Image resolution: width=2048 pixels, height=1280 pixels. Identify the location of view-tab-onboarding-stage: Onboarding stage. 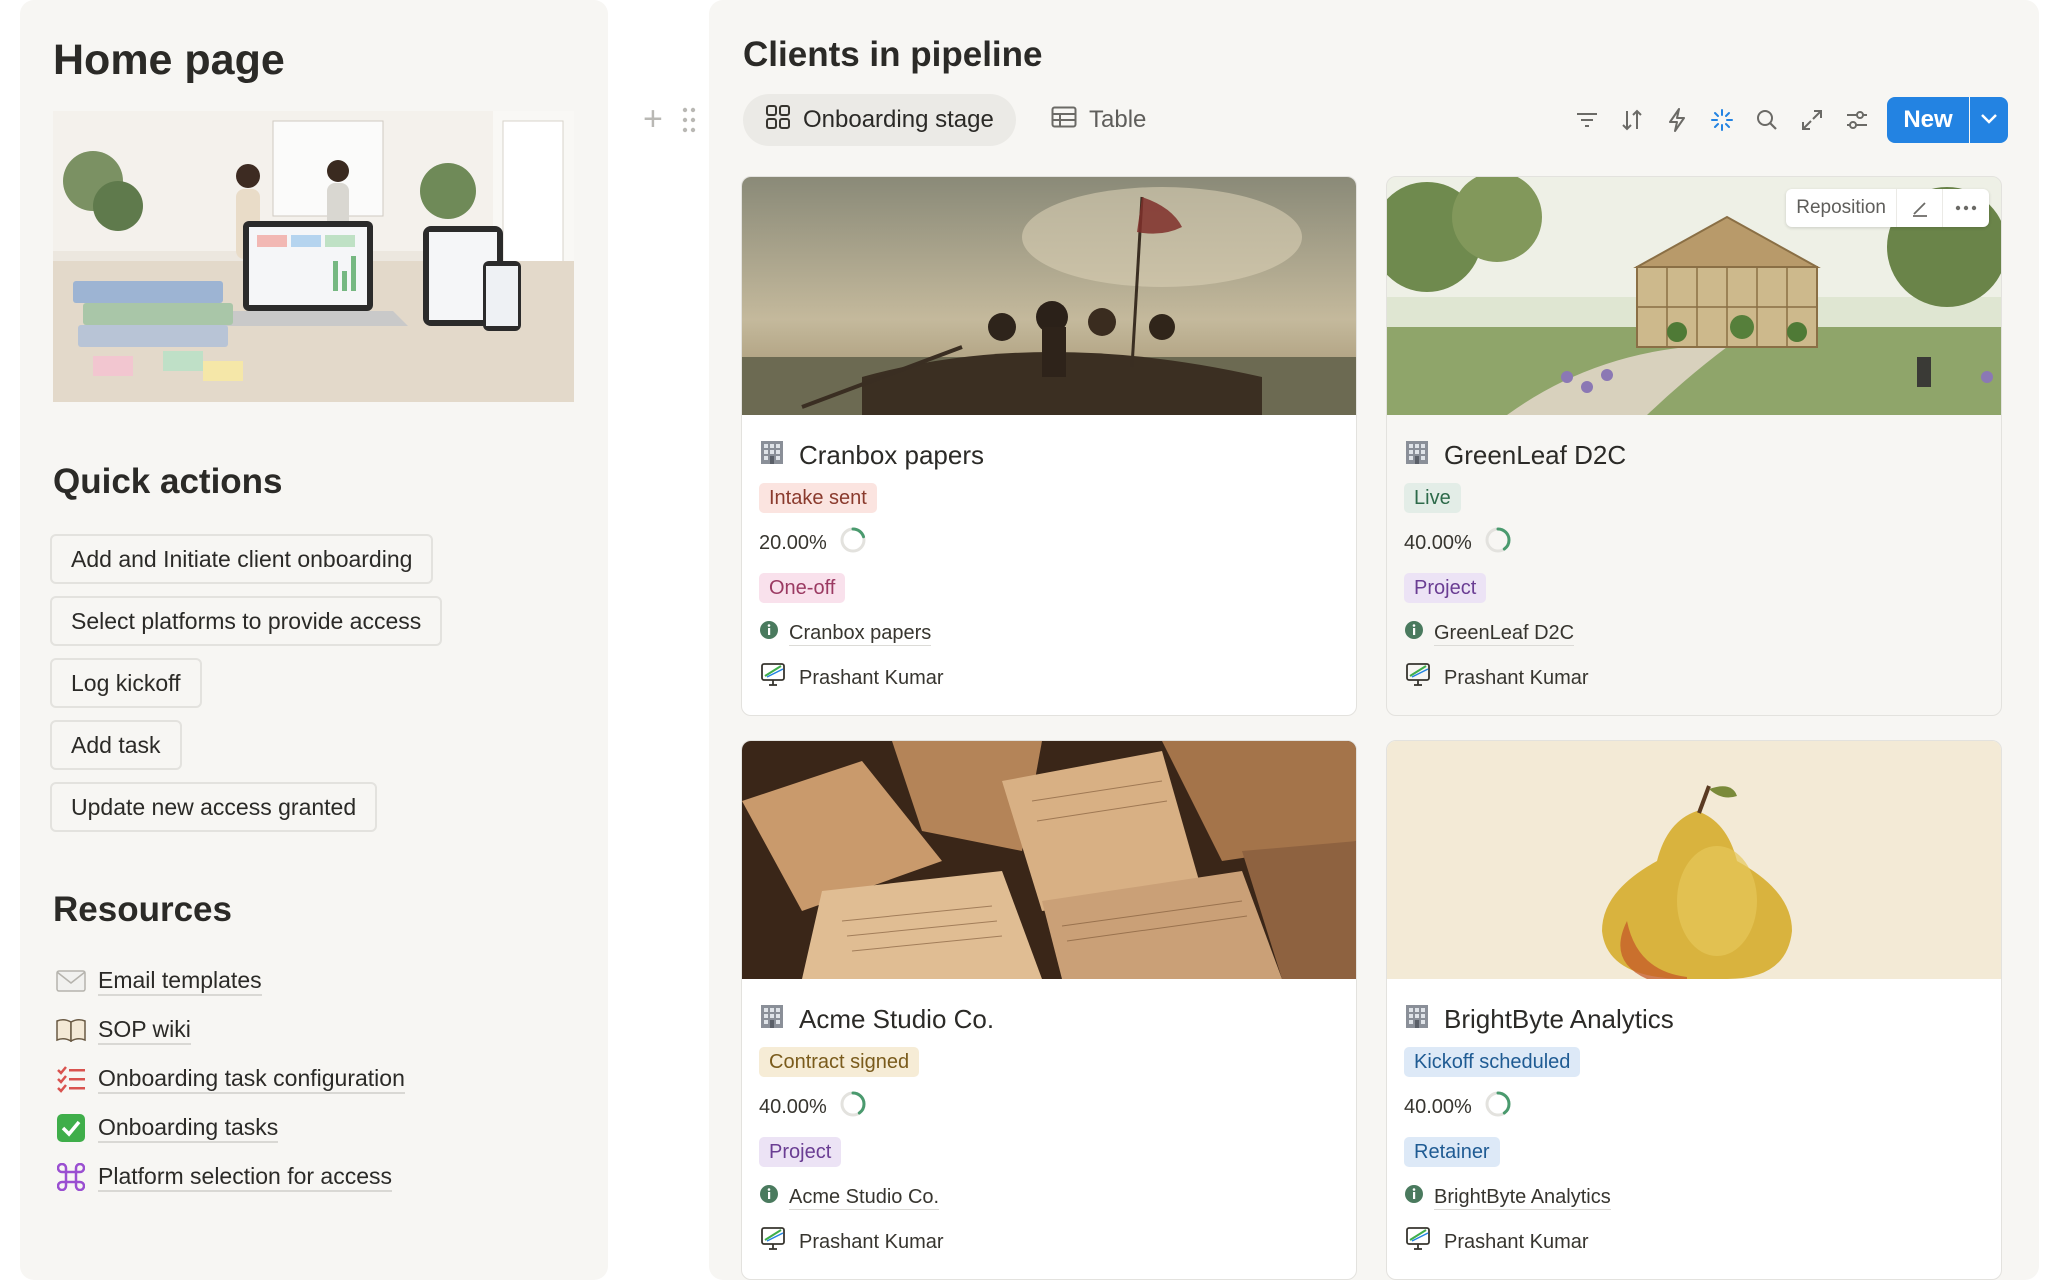
(879, 120).